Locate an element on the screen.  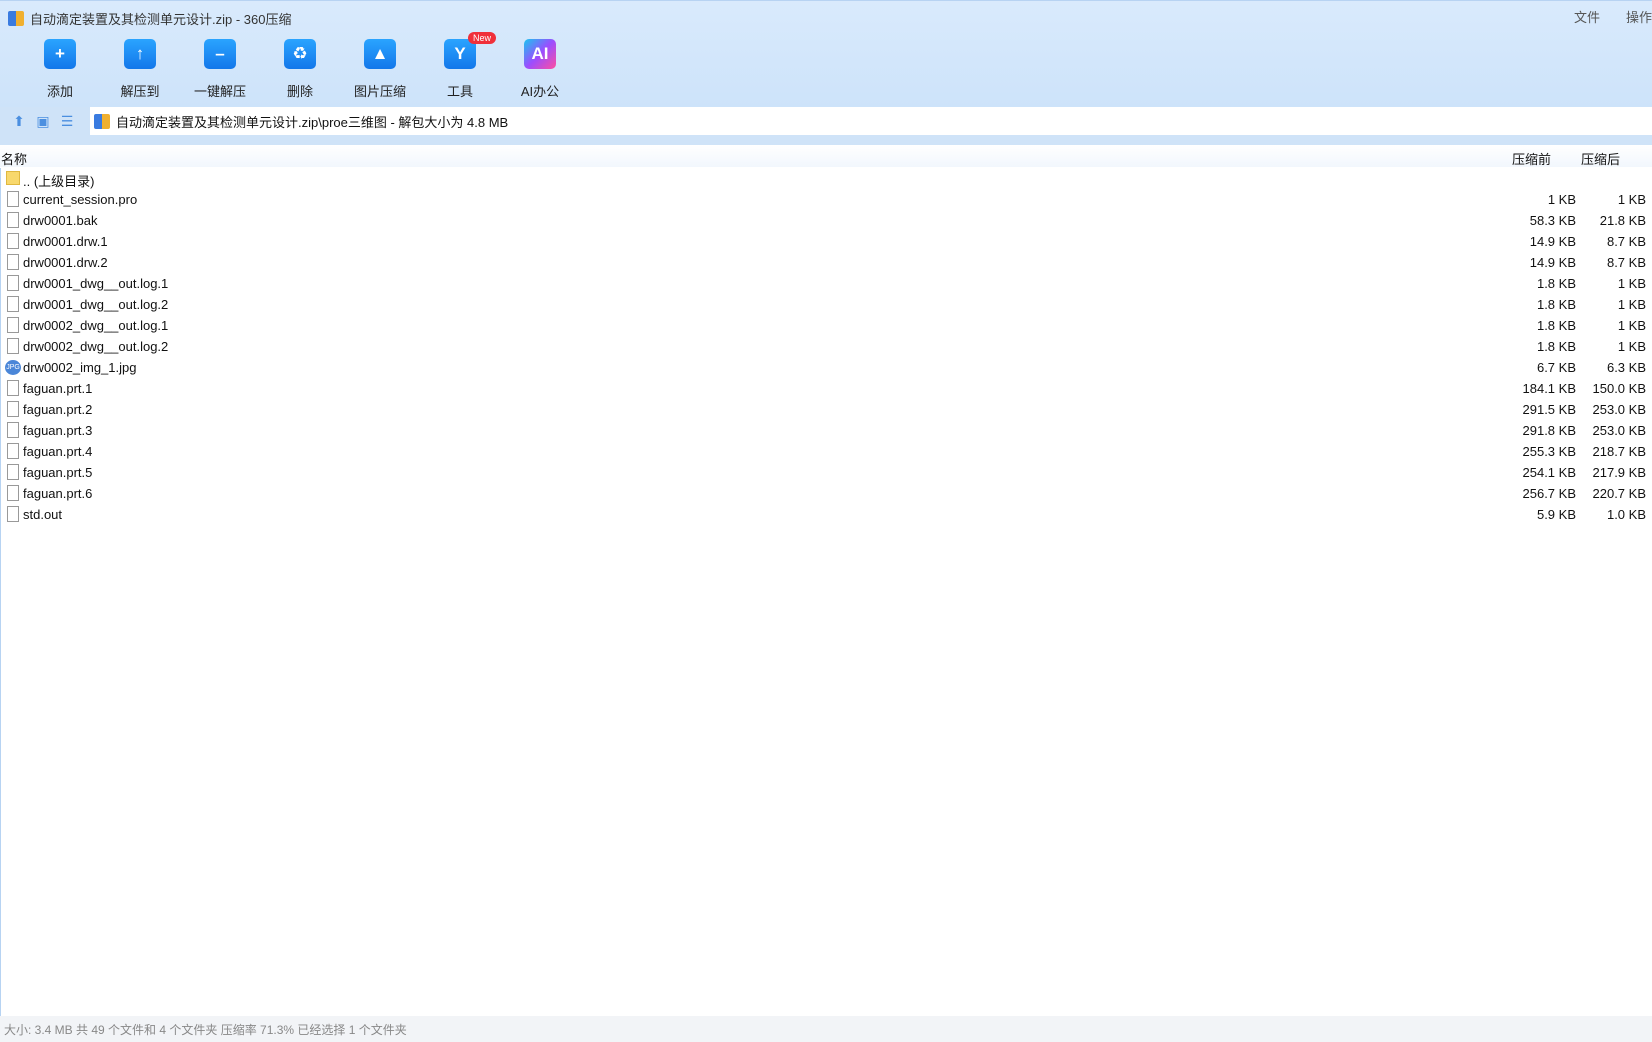
column-size-after: 压缩后 is located at coordinates (1600, 158).